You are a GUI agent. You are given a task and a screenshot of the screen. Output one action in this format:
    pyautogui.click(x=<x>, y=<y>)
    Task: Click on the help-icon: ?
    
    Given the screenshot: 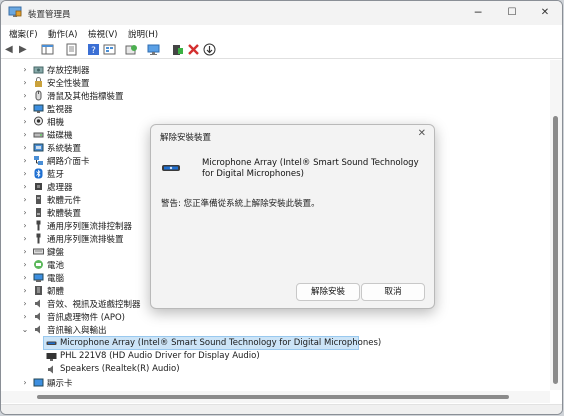 What is the action you would take?
    pyautogui.click(x=93, y=49)
    